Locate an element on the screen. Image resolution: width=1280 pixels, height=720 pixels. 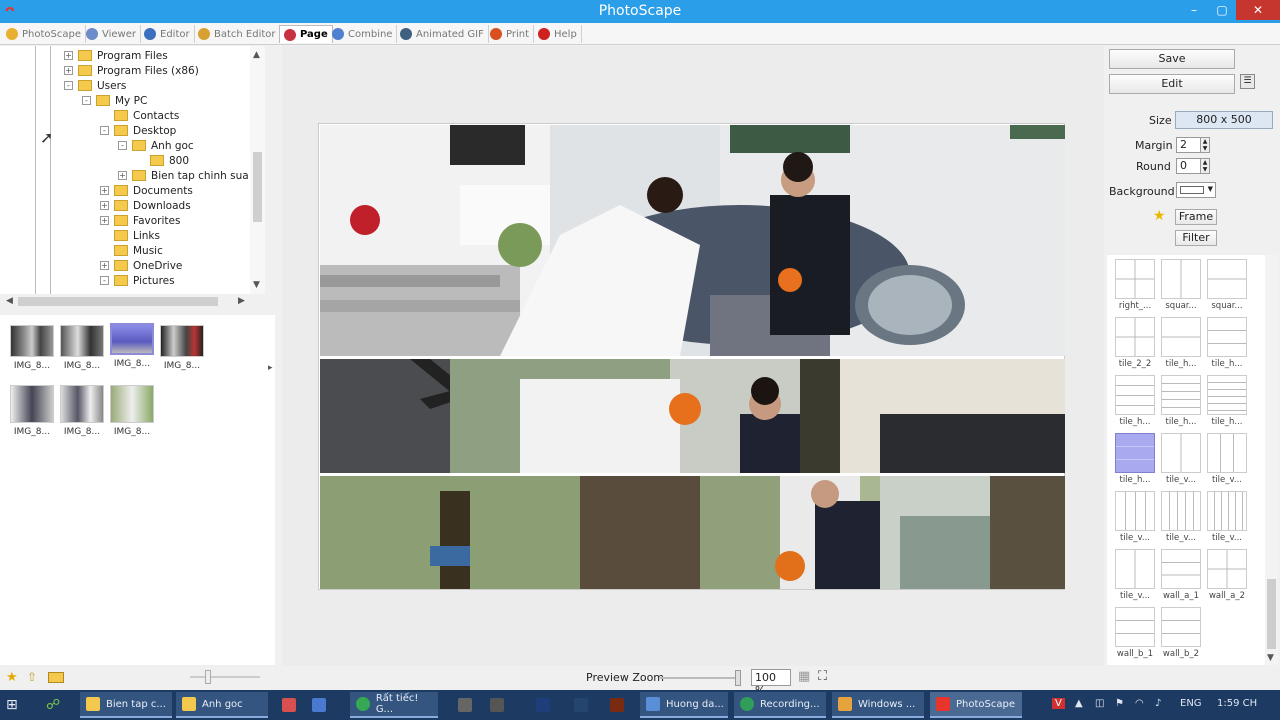
tab-help: Help is located at coordinates (558, 34).